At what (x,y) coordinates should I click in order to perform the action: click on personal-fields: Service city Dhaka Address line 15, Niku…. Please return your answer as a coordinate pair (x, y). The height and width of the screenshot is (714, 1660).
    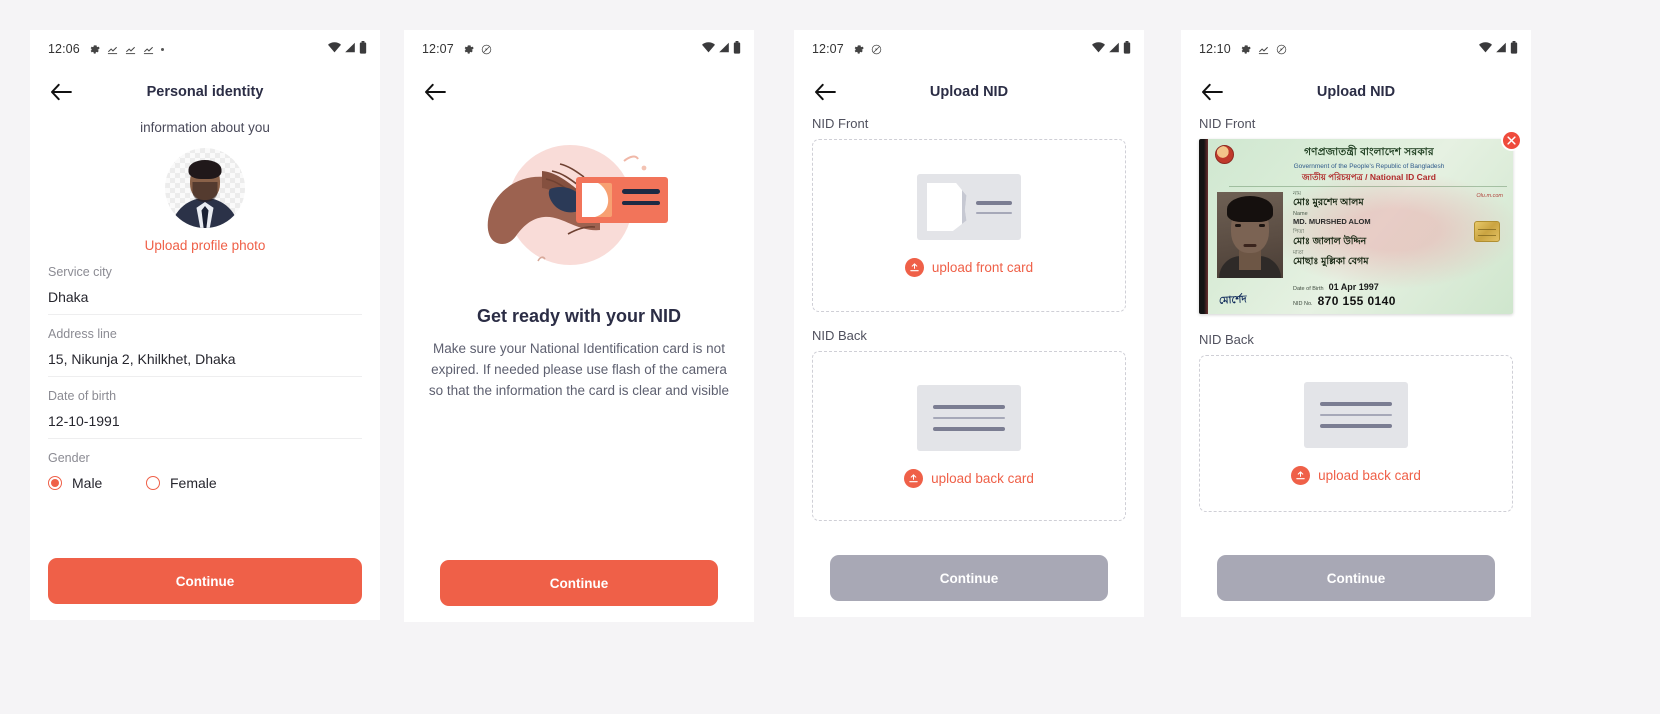
    Looking at the image, I should click on (205, 388).